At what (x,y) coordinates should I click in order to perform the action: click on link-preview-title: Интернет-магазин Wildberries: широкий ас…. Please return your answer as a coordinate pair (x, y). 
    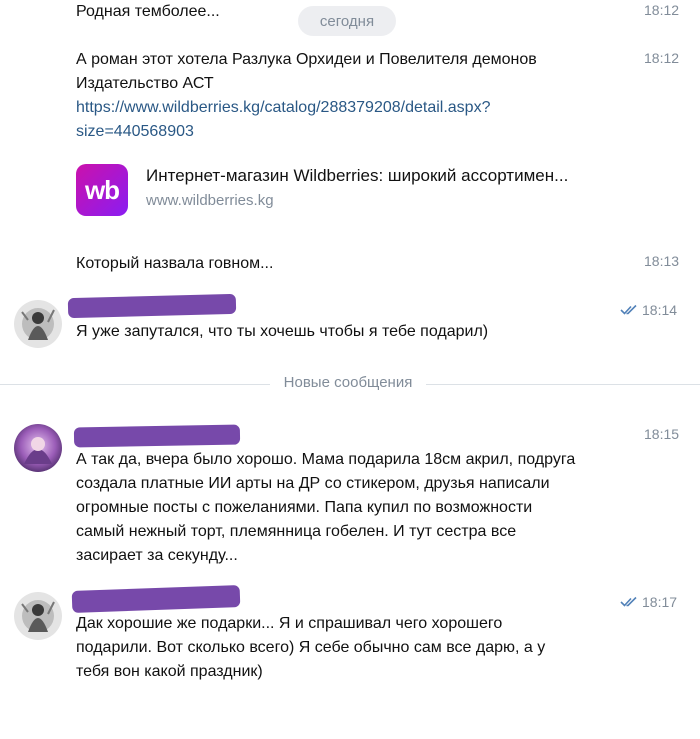
    Looking at the image, I should click on (357, 176).